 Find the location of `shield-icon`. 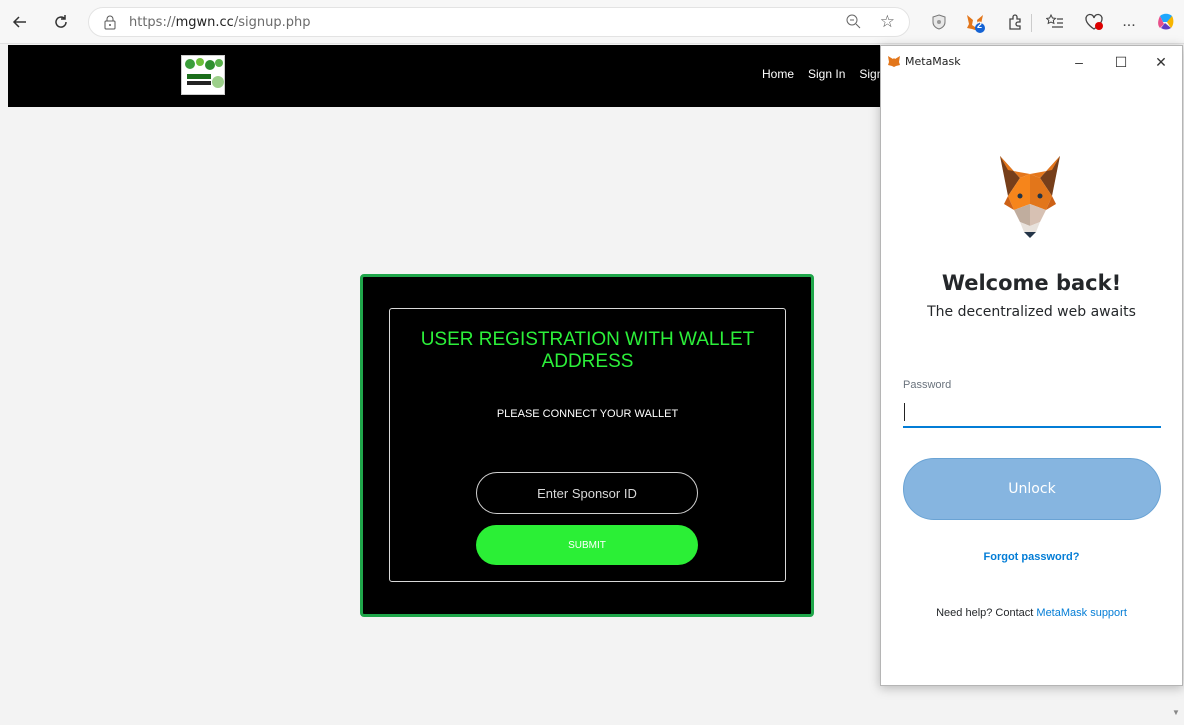

shield-icon is located at coordinates (939, 22).